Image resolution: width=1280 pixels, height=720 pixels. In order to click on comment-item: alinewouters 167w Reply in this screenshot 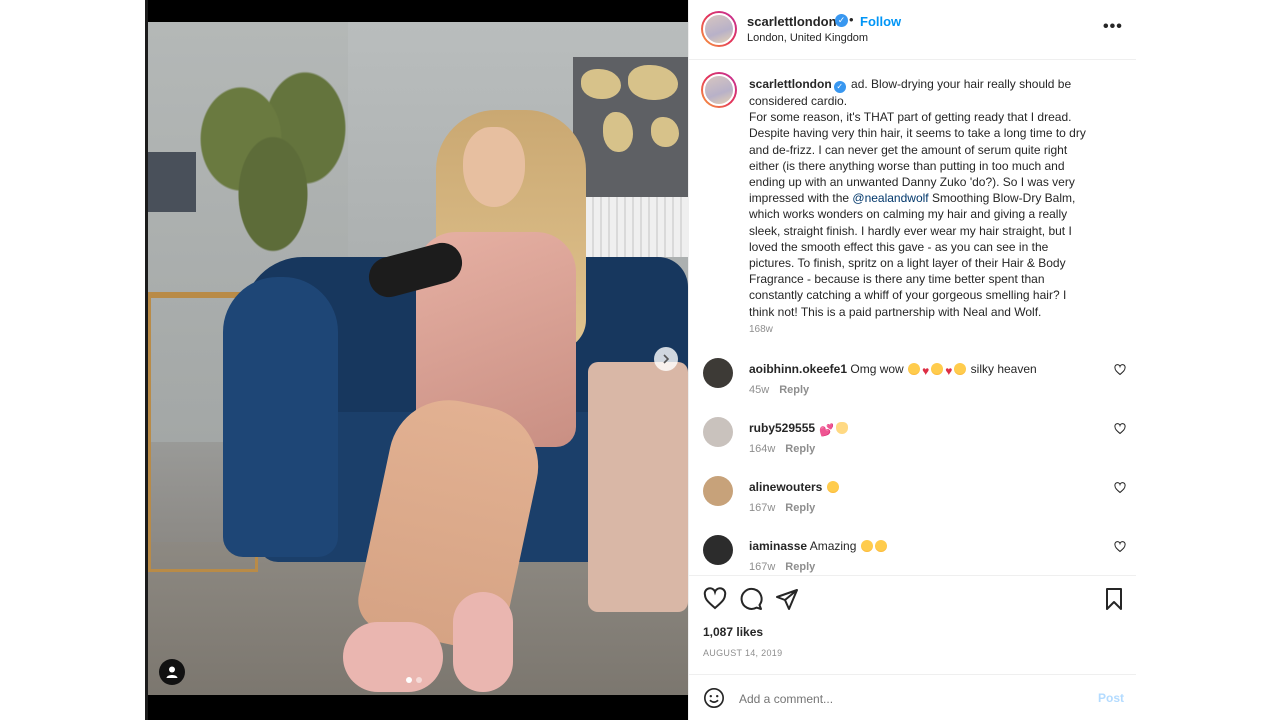, I will do `click(912, 503)`.